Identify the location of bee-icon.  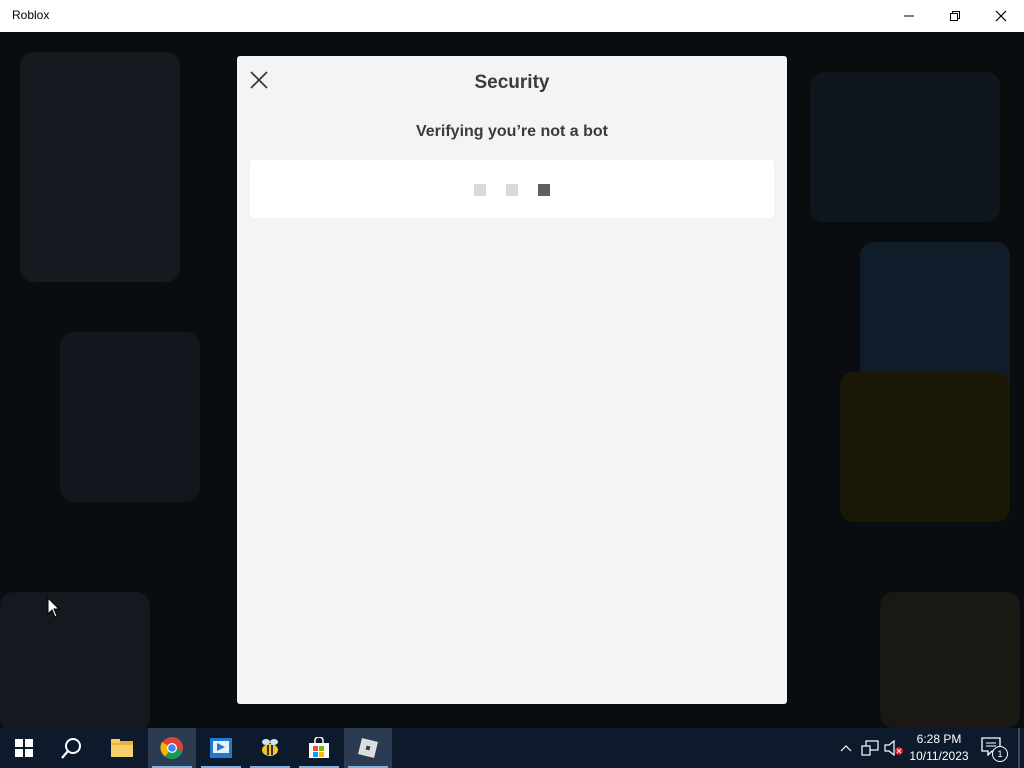
(270, 747).